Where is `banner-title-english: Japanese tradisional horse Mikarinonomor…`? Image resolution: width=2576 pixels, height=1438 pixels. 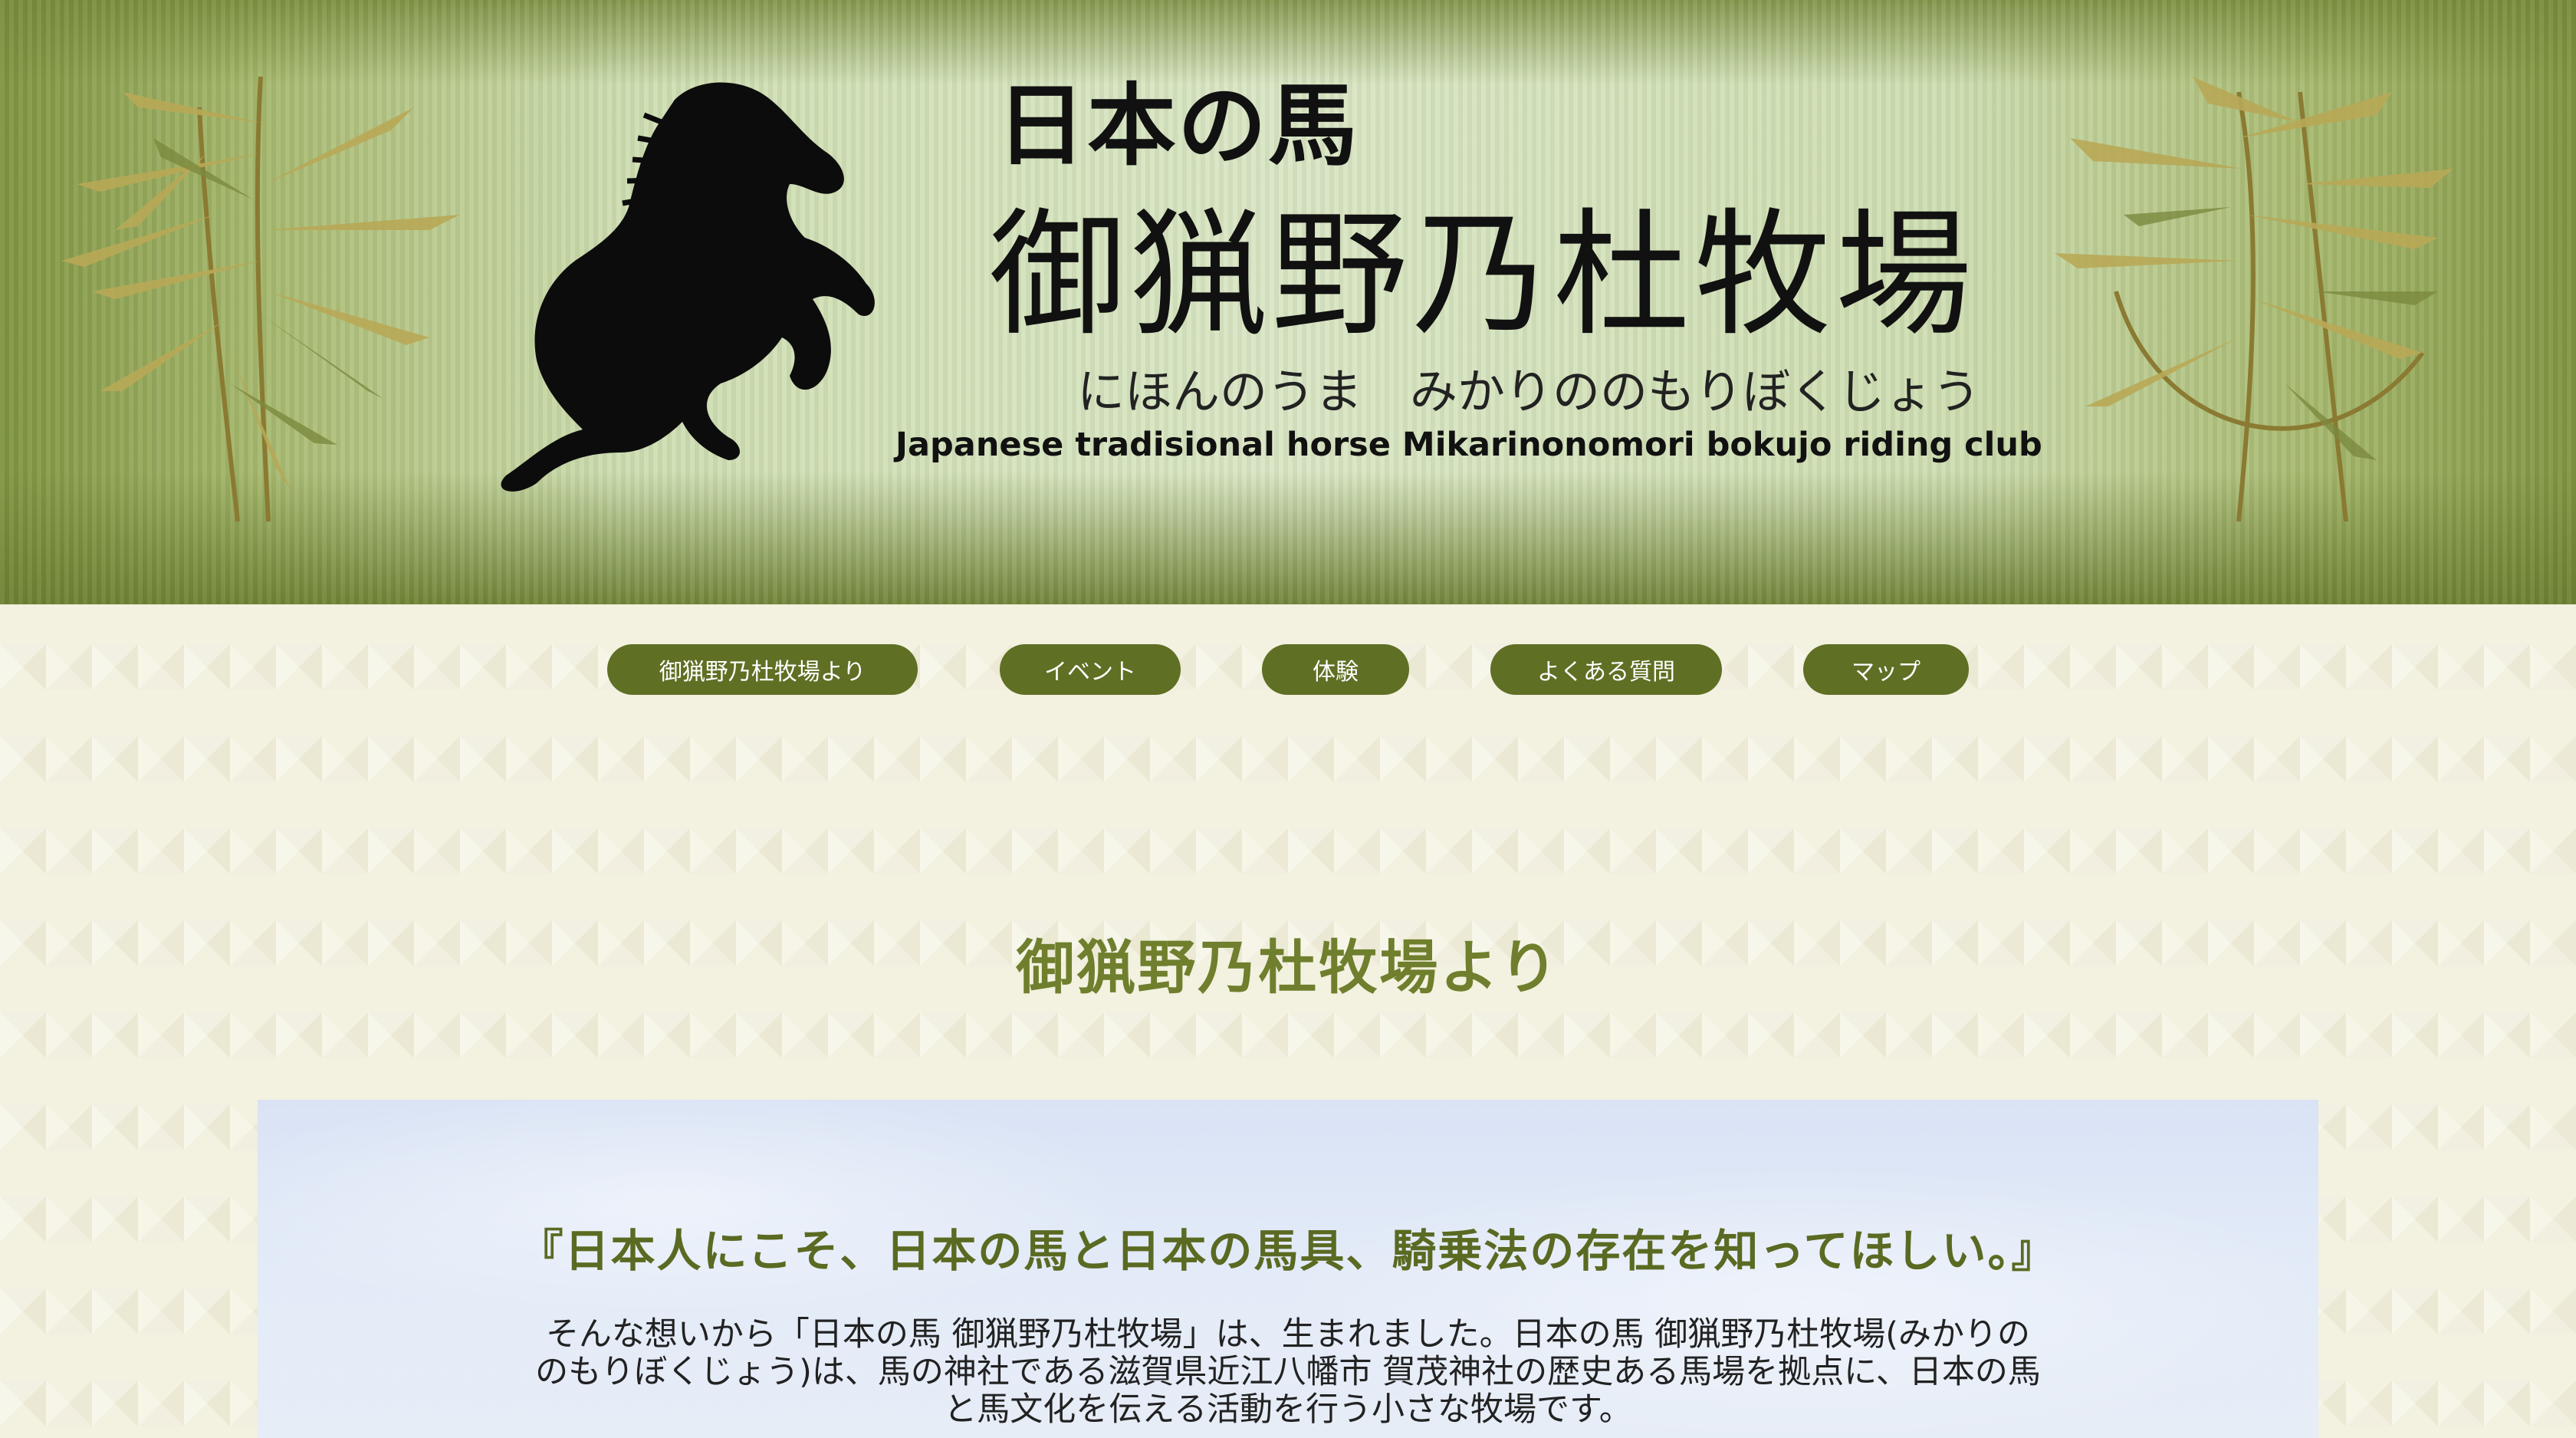 banner-title-english: Japanese tradisional horse Mikarinonomor… is located at coordinates (1469, 445).